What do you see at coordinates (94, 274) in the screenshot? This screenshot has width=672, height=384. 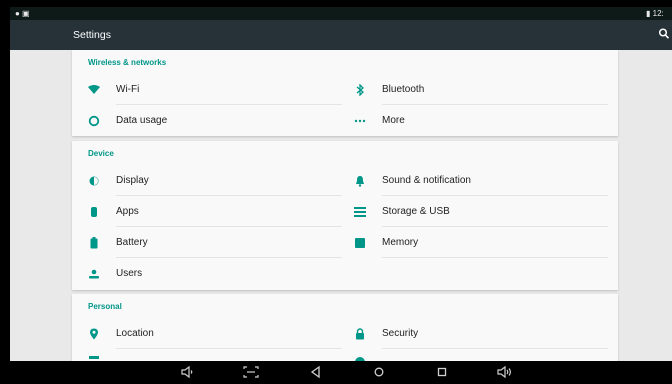 I see `users-icon` at bounding box center [94, 274].